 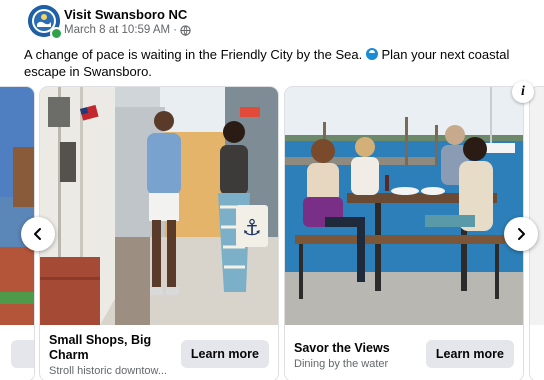 I want to click on post-meta: March 8 at 10:59 AM ·, so click(x=127, y=30).